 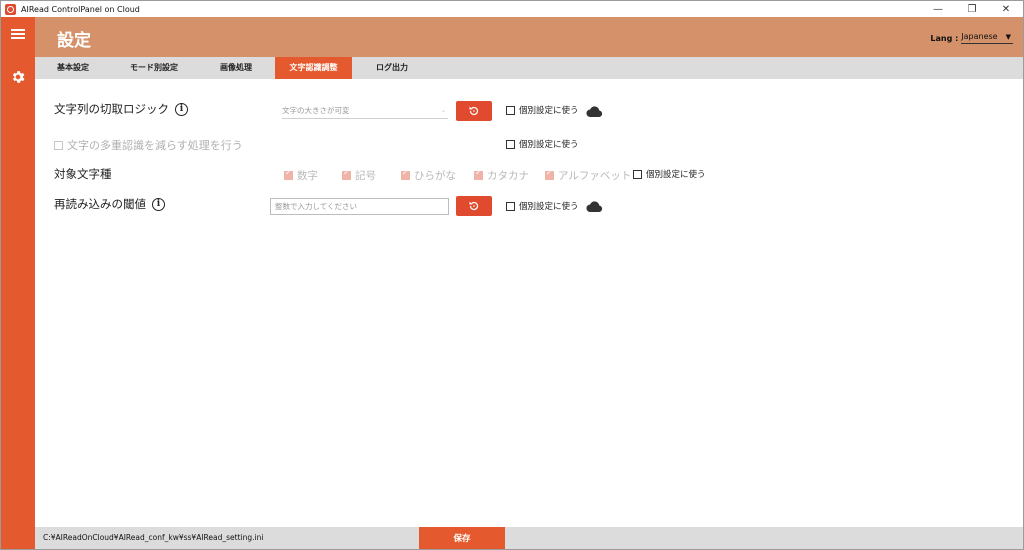 I want to click on gear-icon, so click(x=18, y=77).